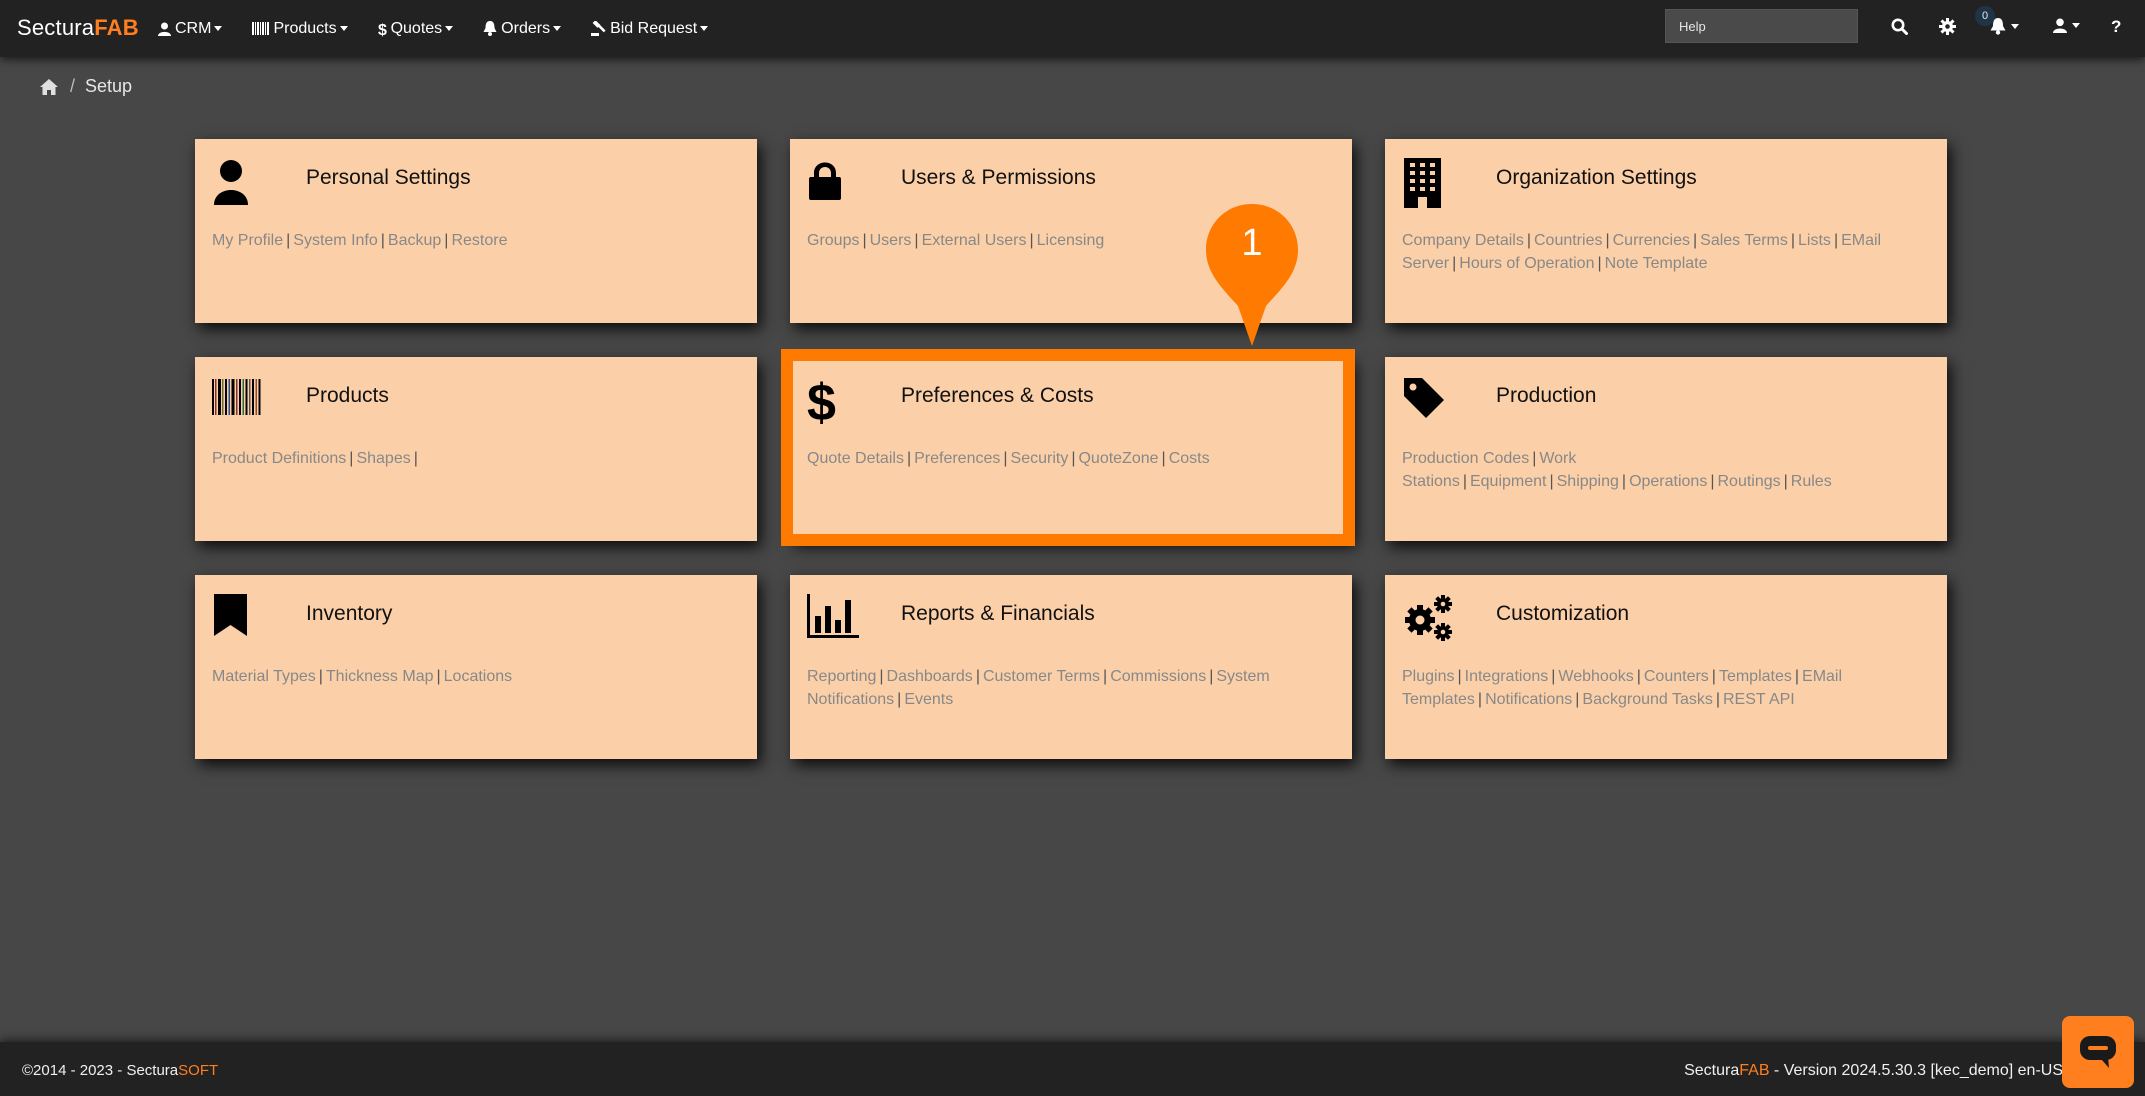  What do you see at coordinates (1528, 699) in the screenshot?
I see `link-notifications: Notifications` at bounding box center [1528, 699].